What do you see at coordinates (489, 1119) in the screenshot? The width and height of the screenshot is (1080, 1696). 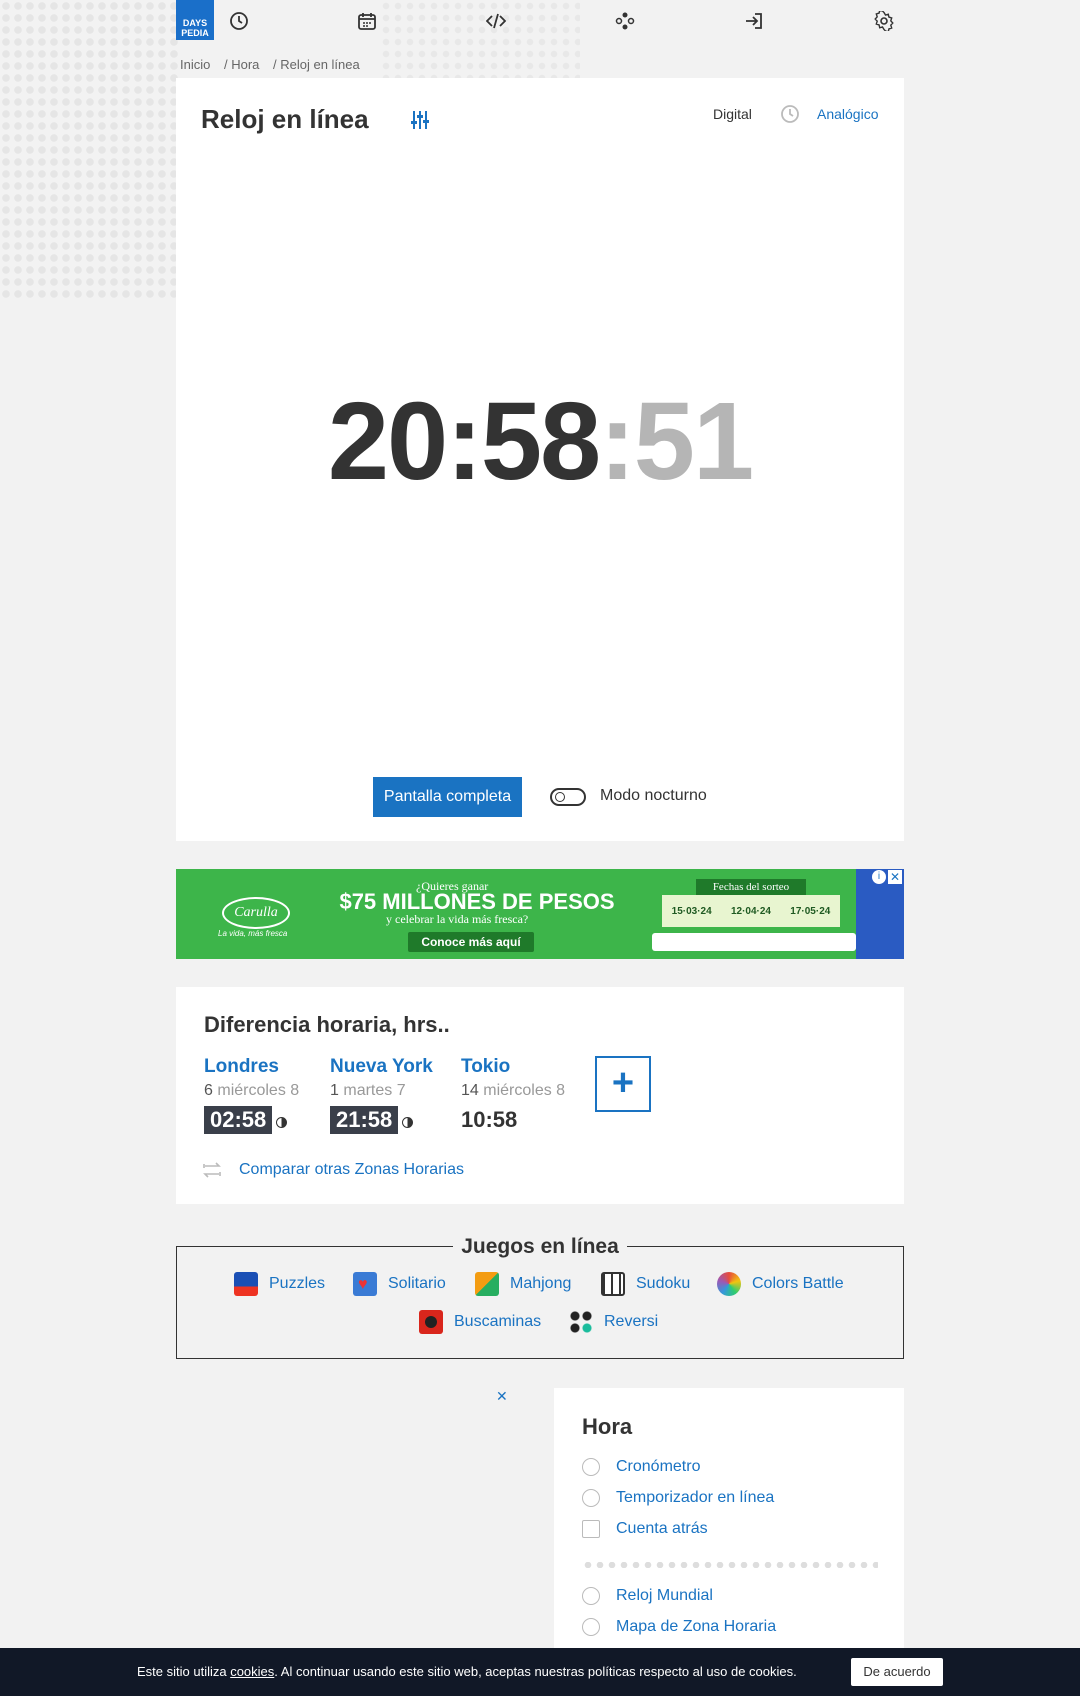 I see `city-time: 10:58` at bounding box center [489, 1119].